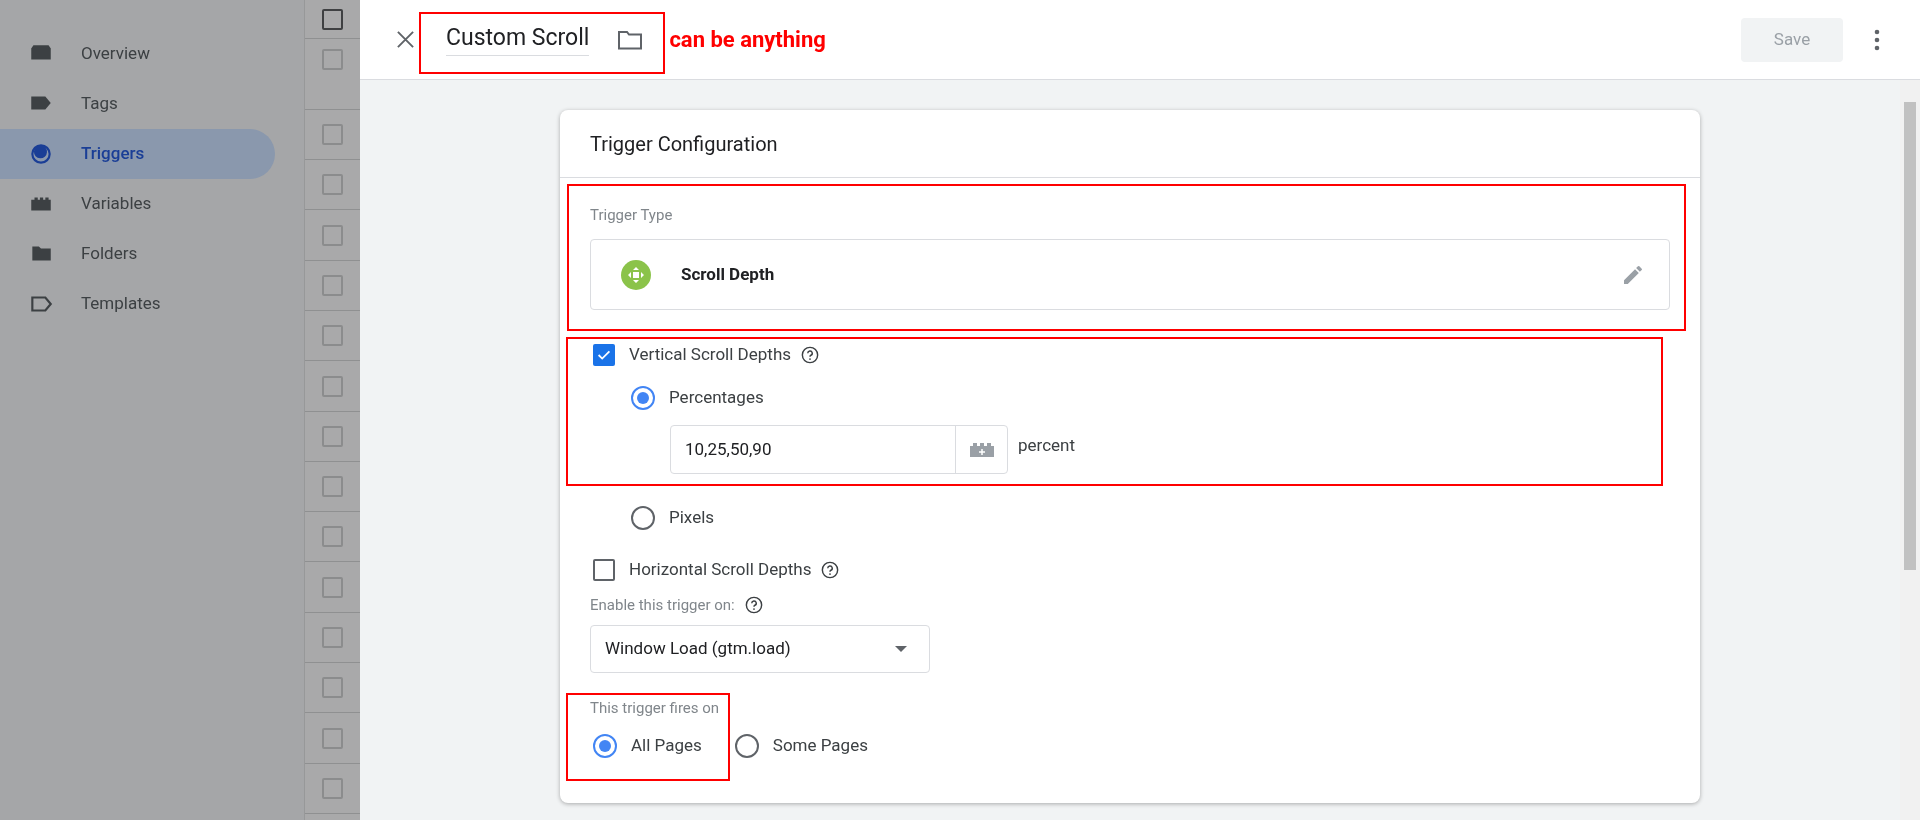  I want to click on checkbox-label: Vertical Scroll Depths, so click(710, 355).